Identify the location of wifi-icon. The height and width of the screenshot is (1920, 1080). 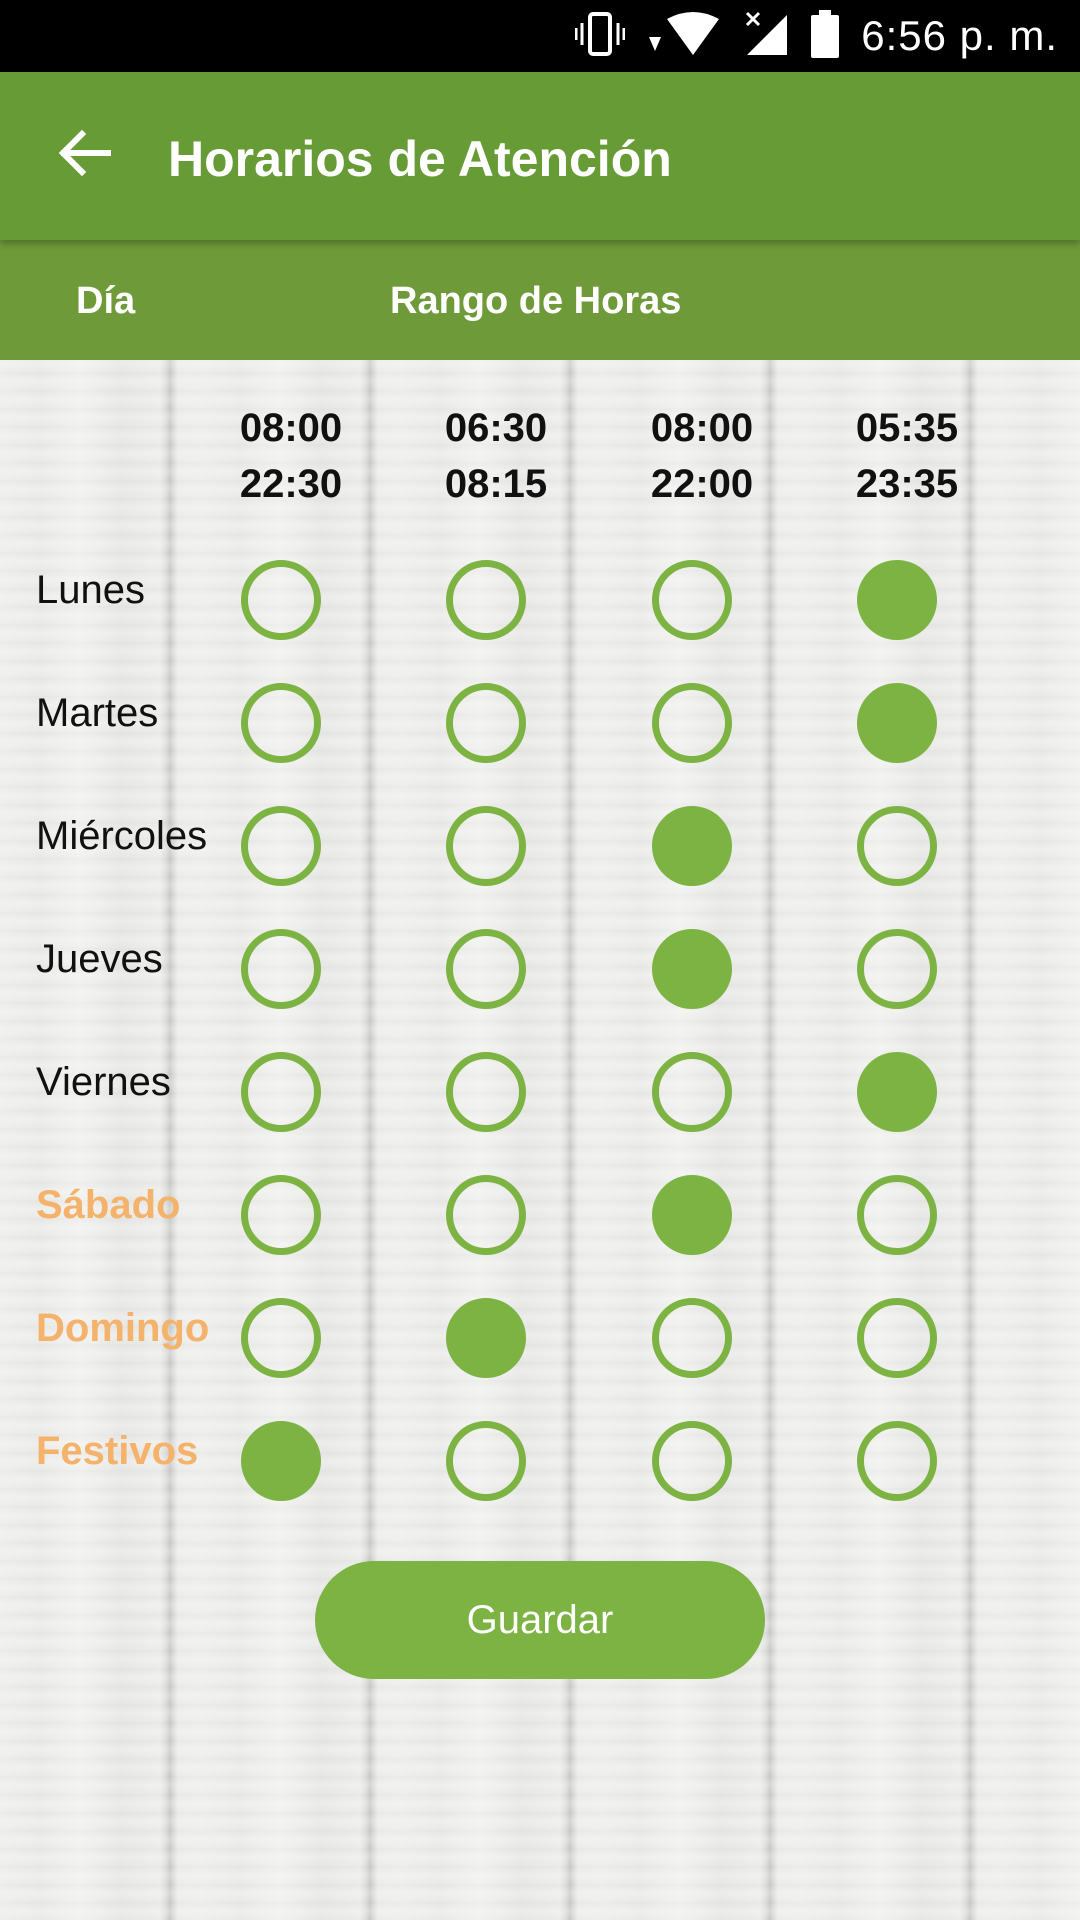
(685, 36).